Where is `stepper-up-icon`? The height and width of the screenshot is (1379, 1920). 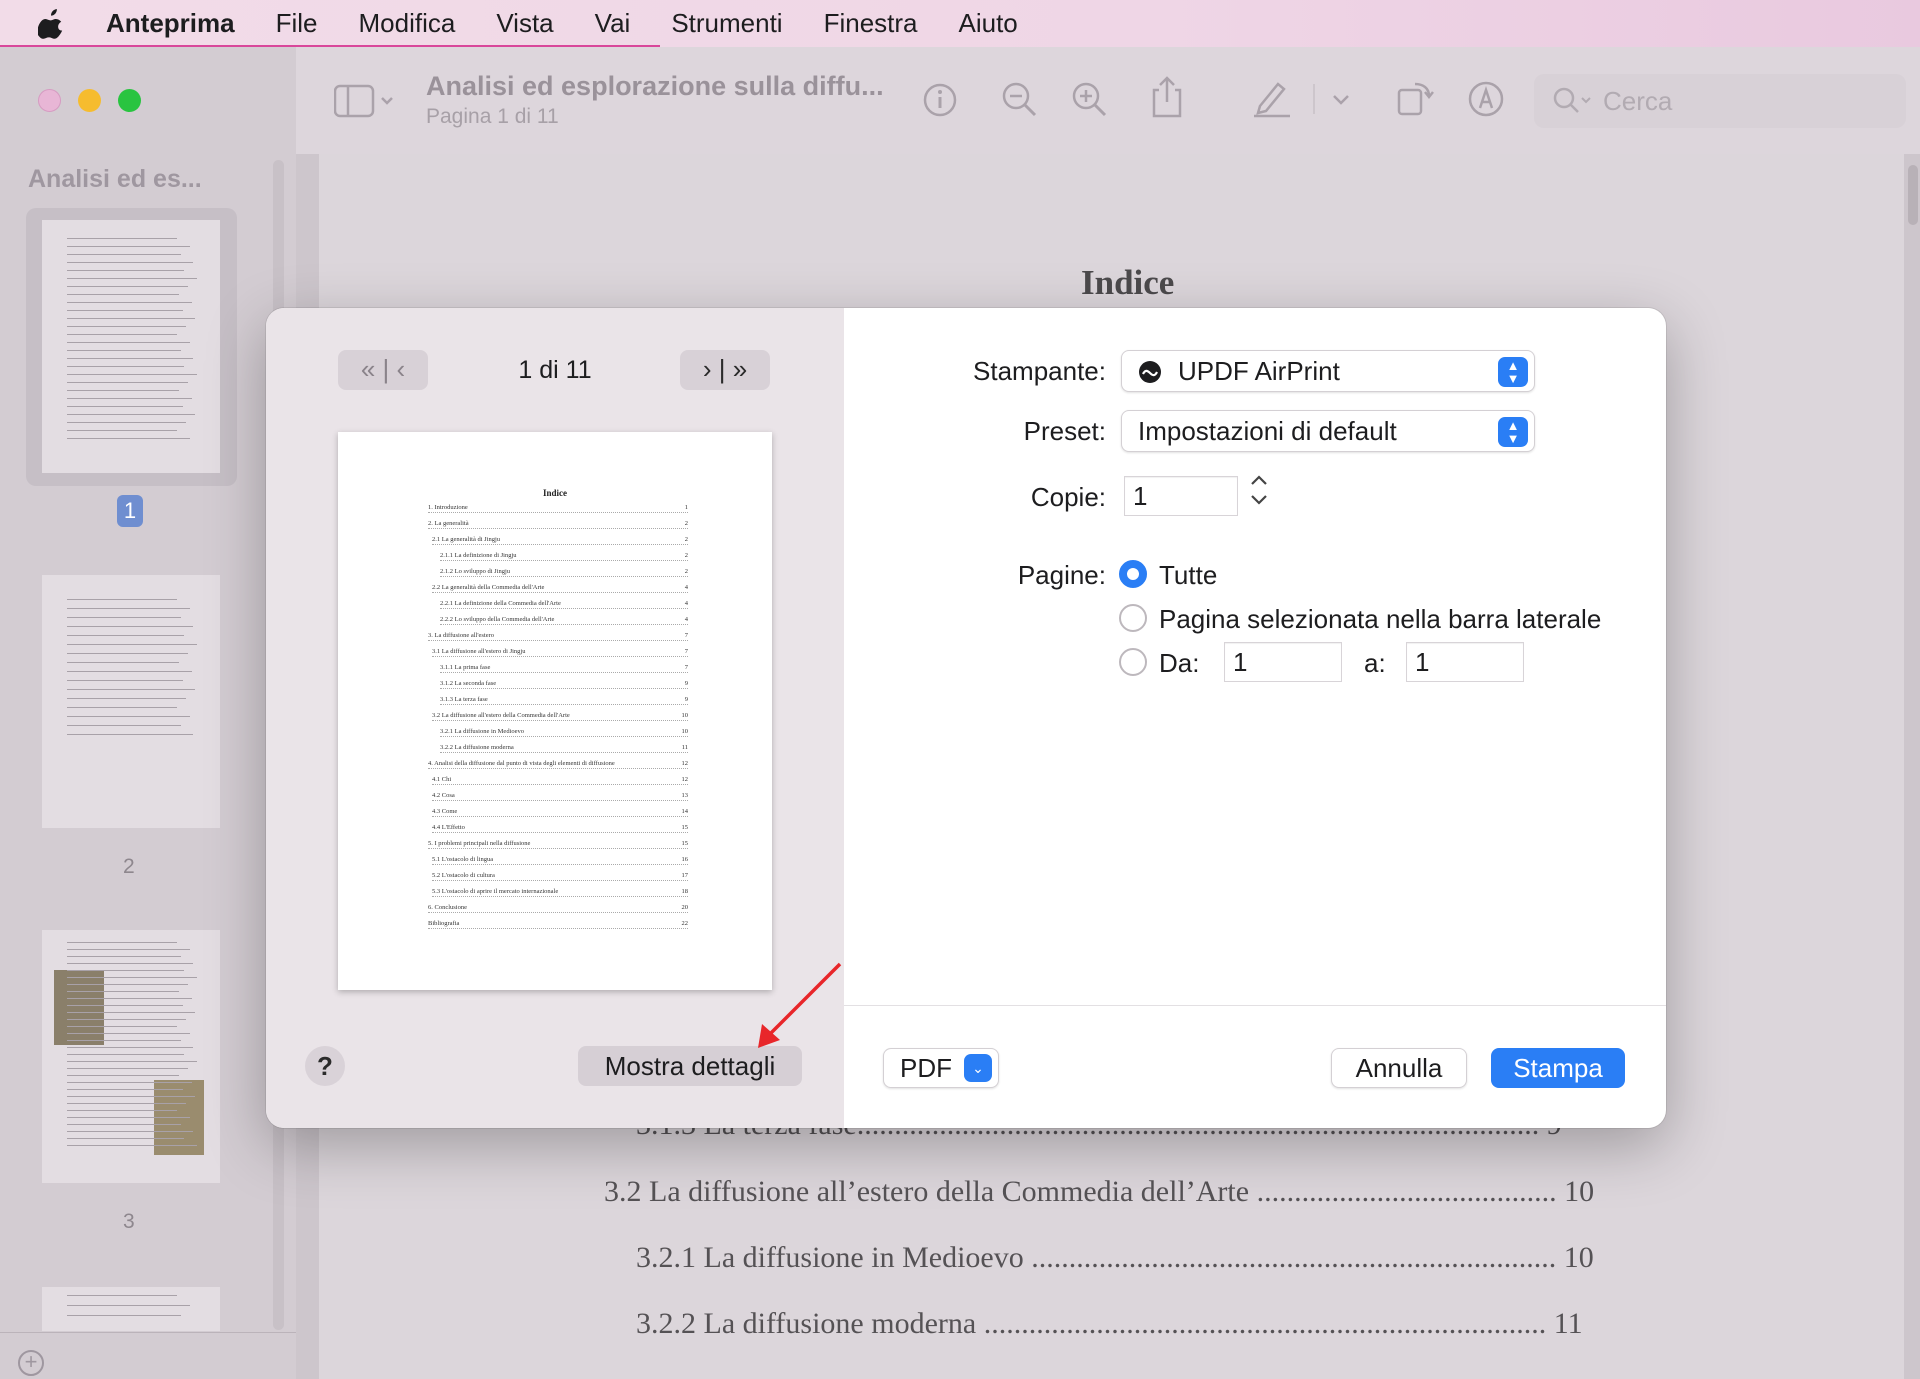 stepper-up-icon is located at coordinates (1259, 480).